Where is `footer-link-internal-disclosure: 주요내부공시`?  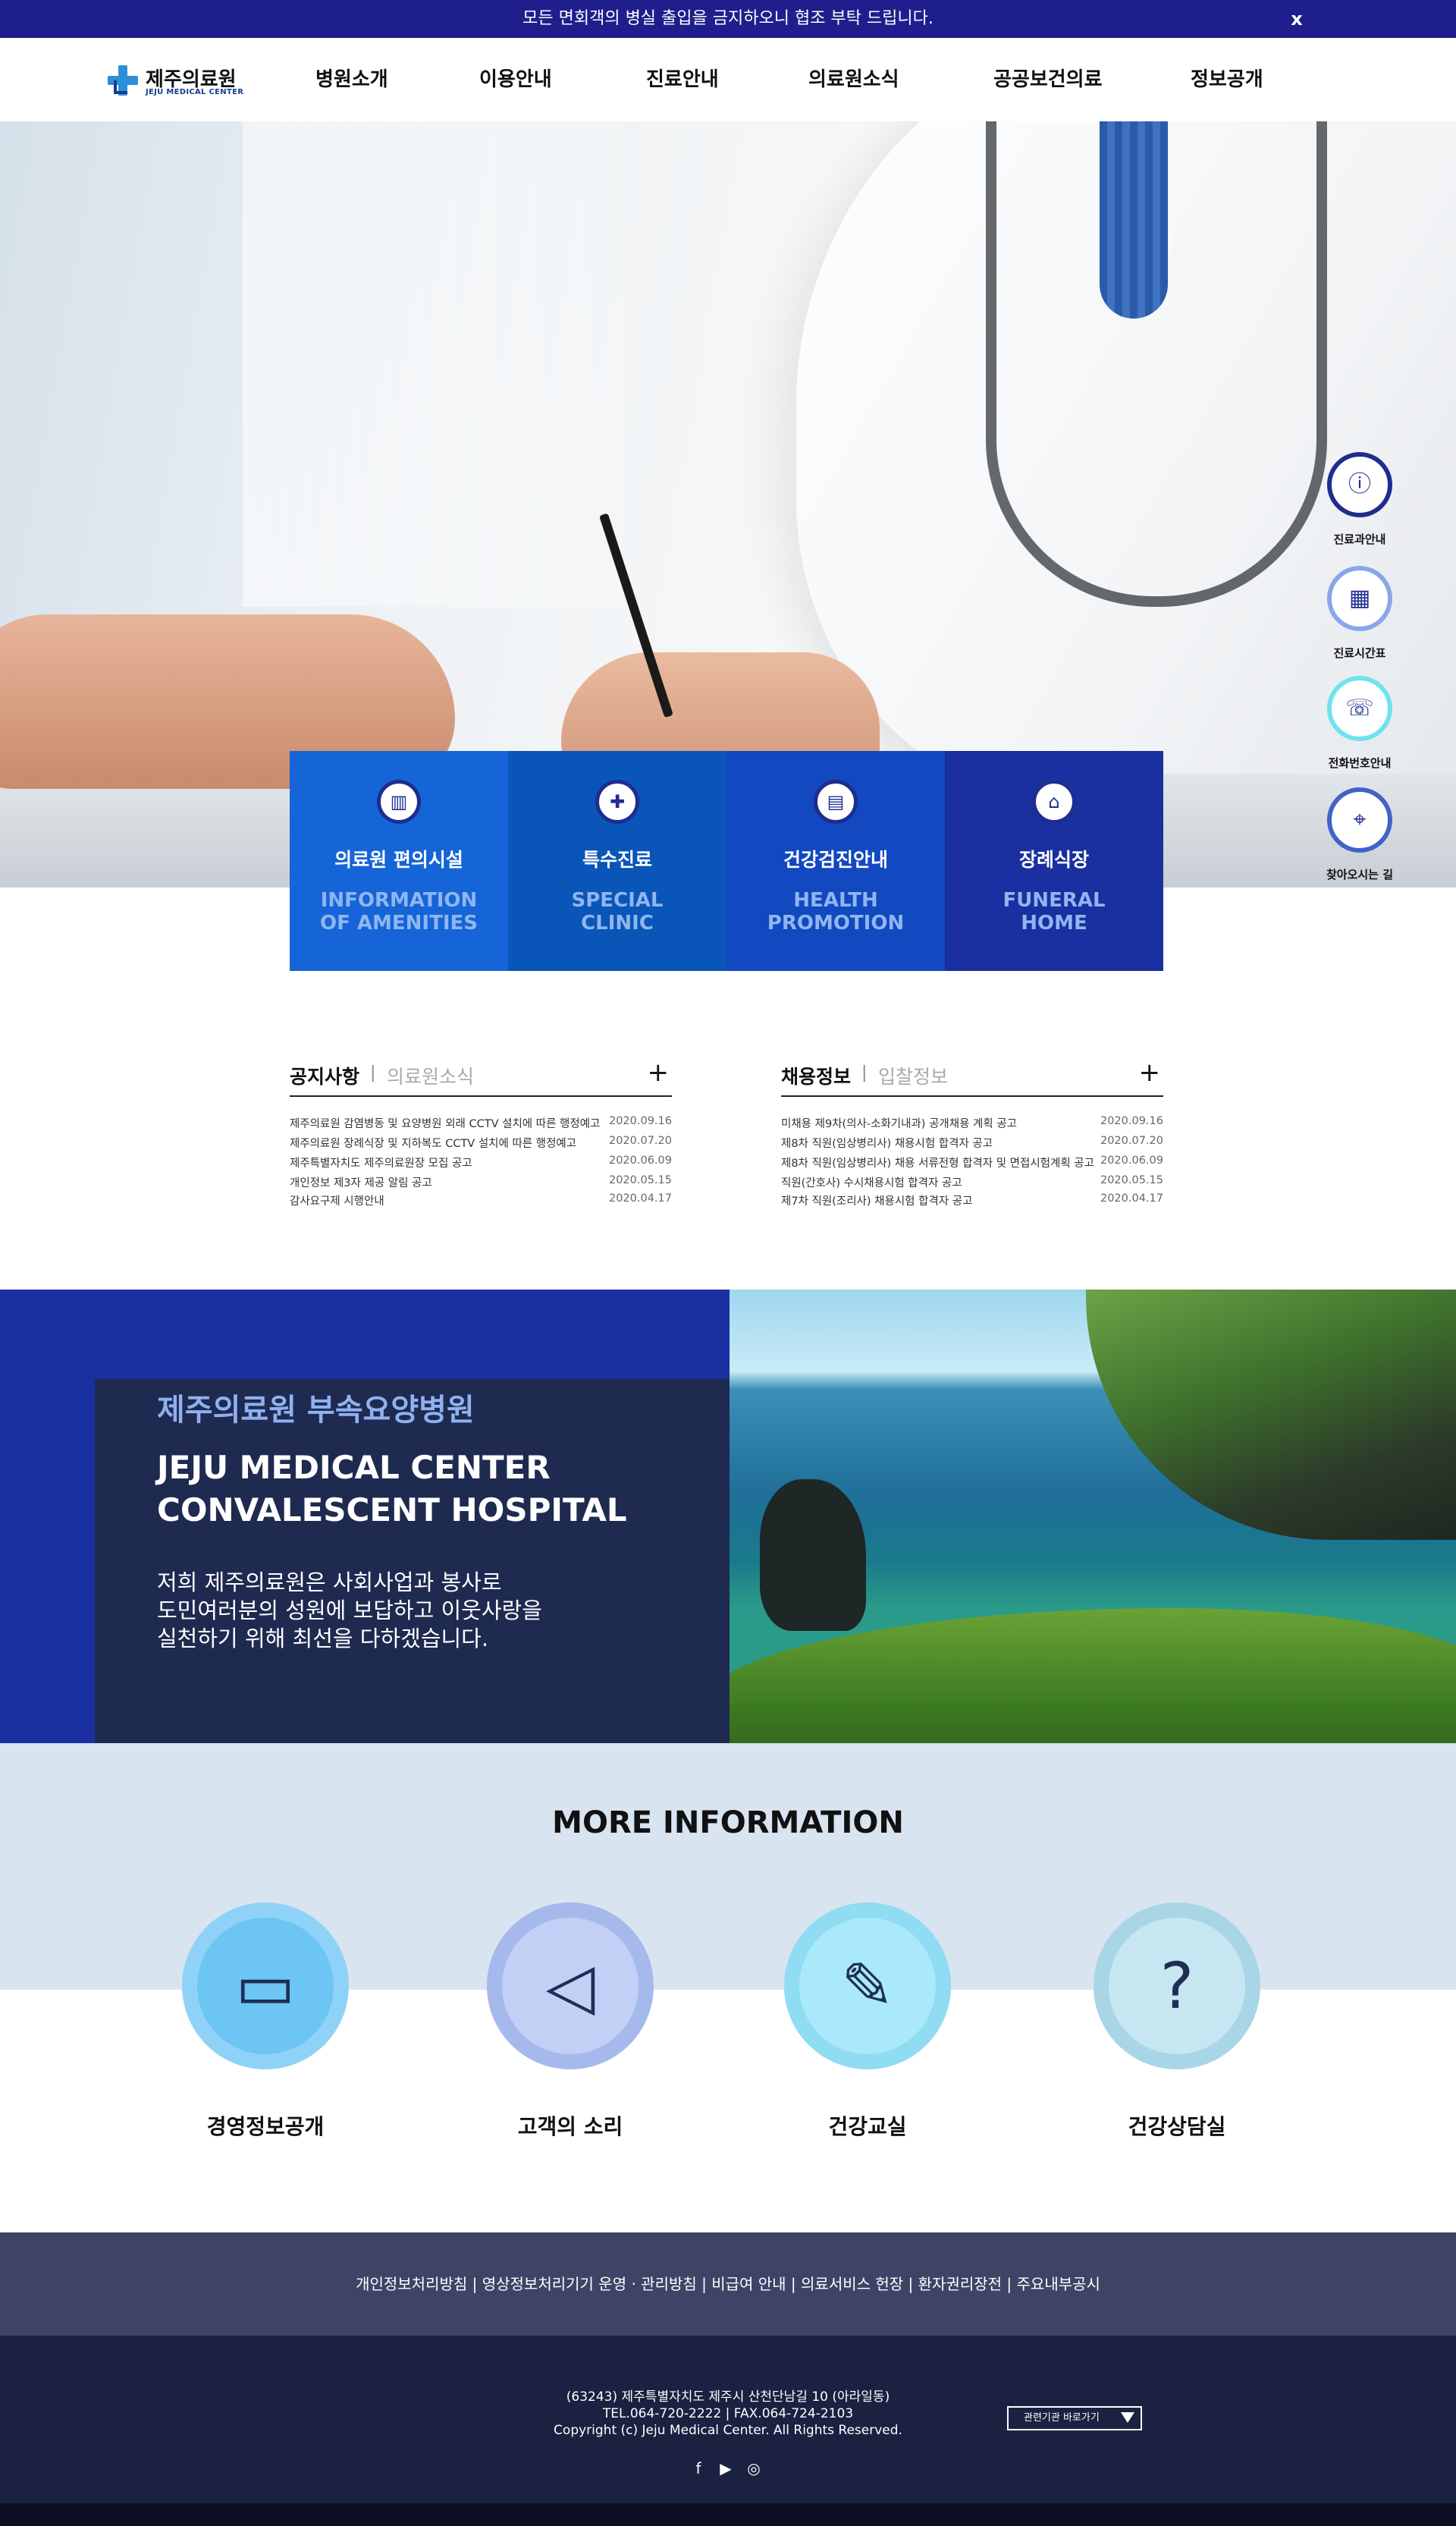 footer-link-internal-disclosure: 주요내부공시 is located at coordinates (1058, 2284).